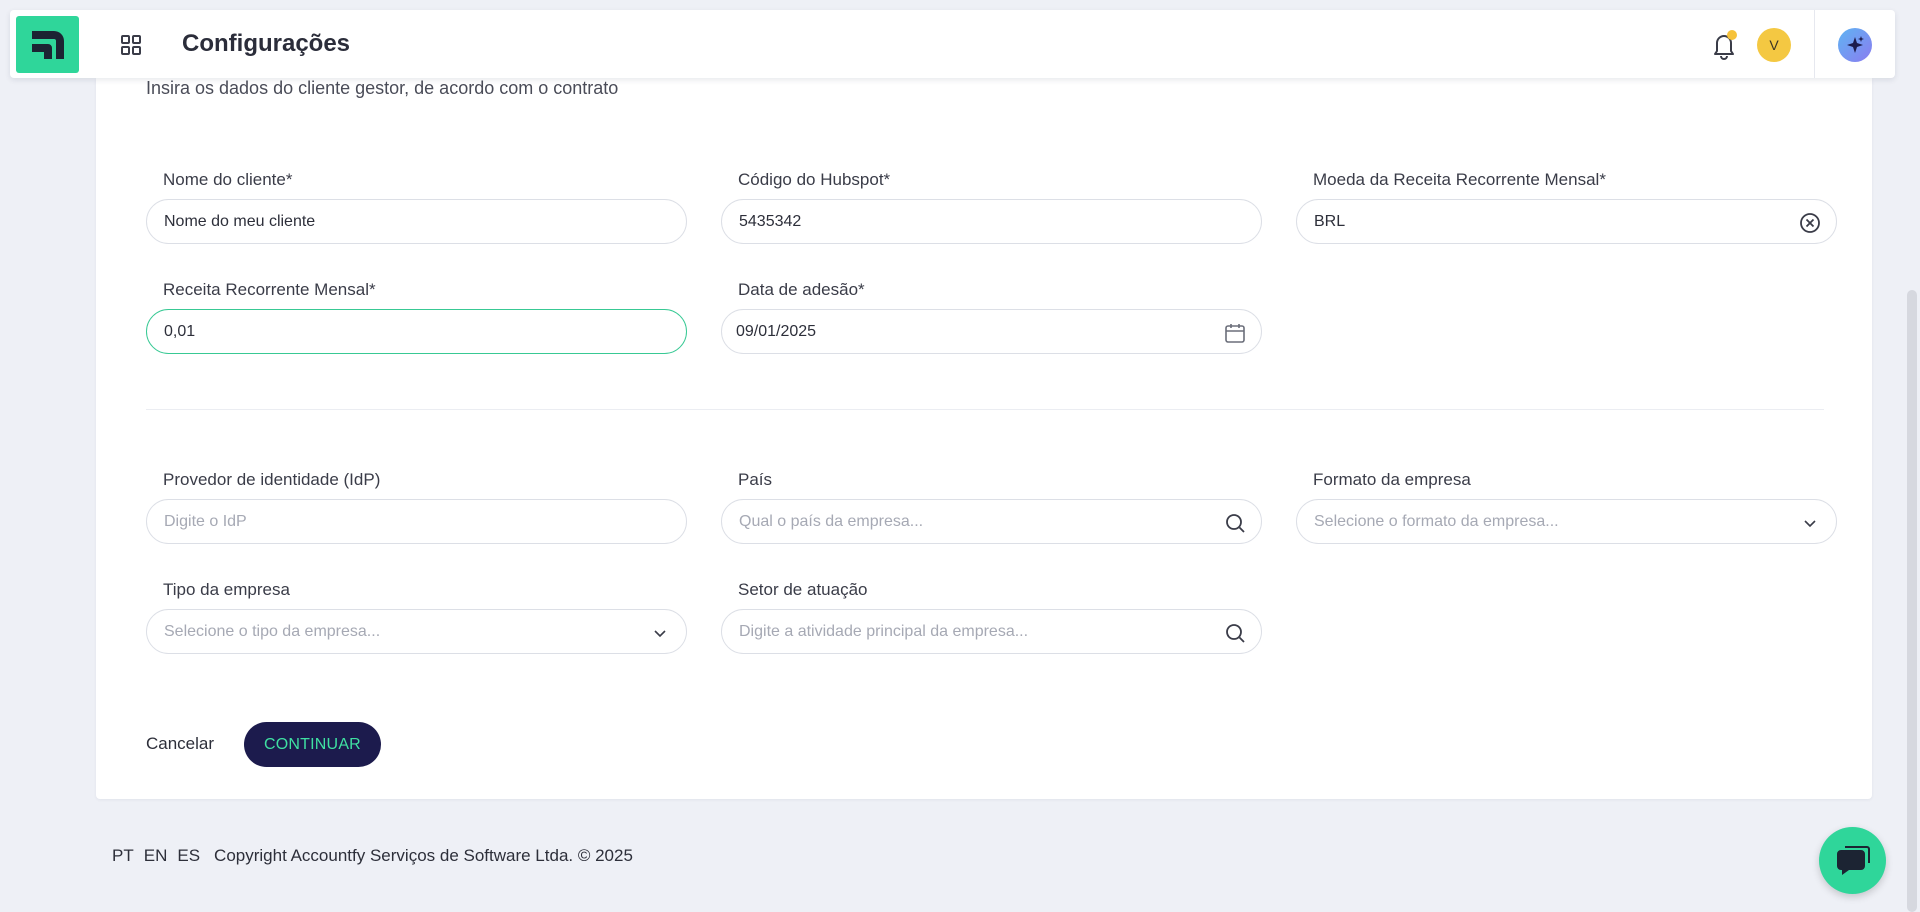  I want to click on country-label: País, so click(755, 479).